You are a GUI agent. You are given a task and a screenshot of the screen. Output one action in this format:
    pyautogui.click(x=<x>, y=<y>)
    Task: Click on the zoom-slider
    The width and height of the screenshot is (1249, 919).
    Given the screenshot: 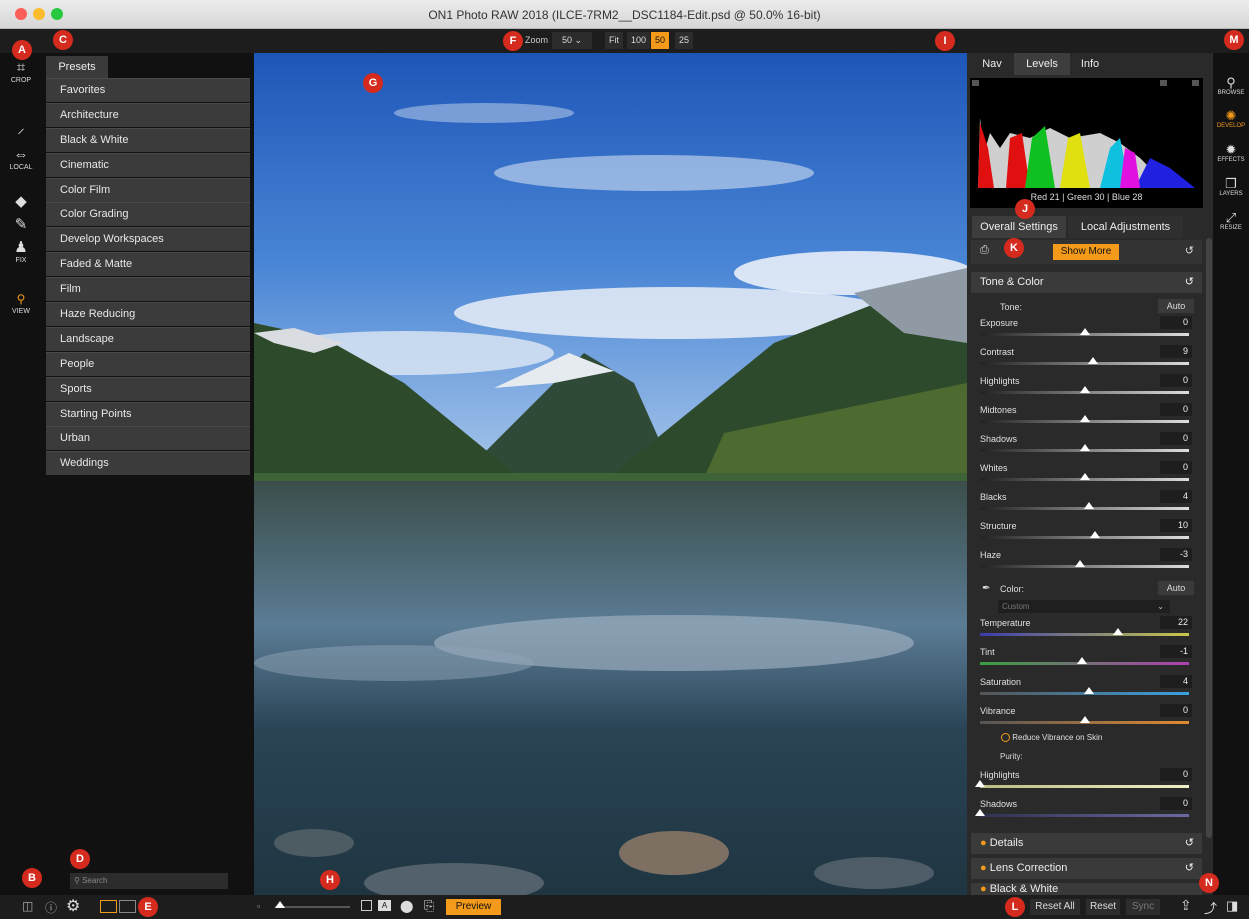 What is the action you would take?
    pyautogui.click(x=312, y=904)
    